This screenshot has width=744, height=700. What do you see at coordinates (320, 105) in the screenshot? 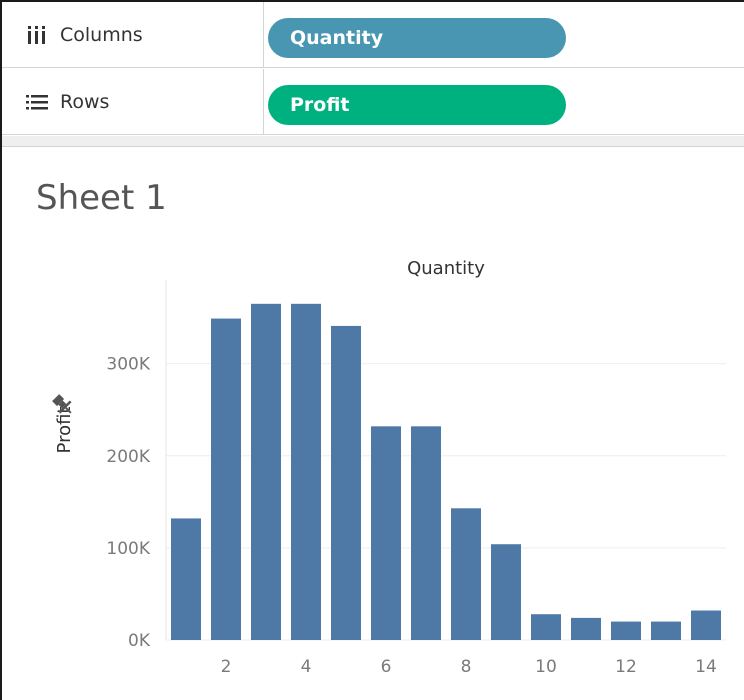
I see `profit-pill-label: Profit` at bounding box center [320, 105].